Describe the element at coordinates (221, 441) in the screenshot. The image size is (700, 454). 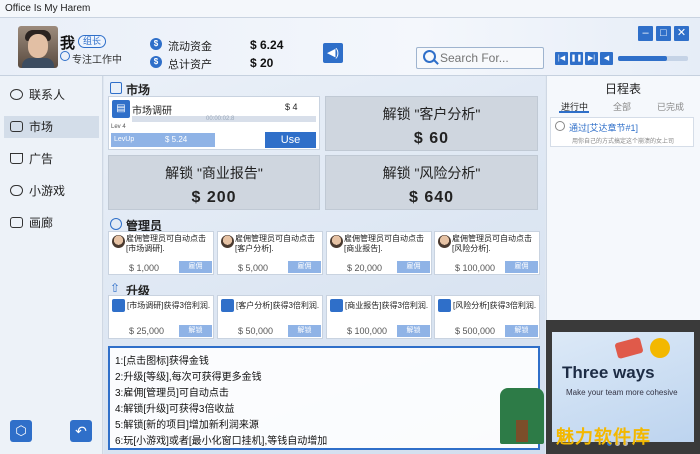
I see `tip-line: 6:玩[小游戏]或者[最小化窗口挂机],等钱自动增加` at that location.